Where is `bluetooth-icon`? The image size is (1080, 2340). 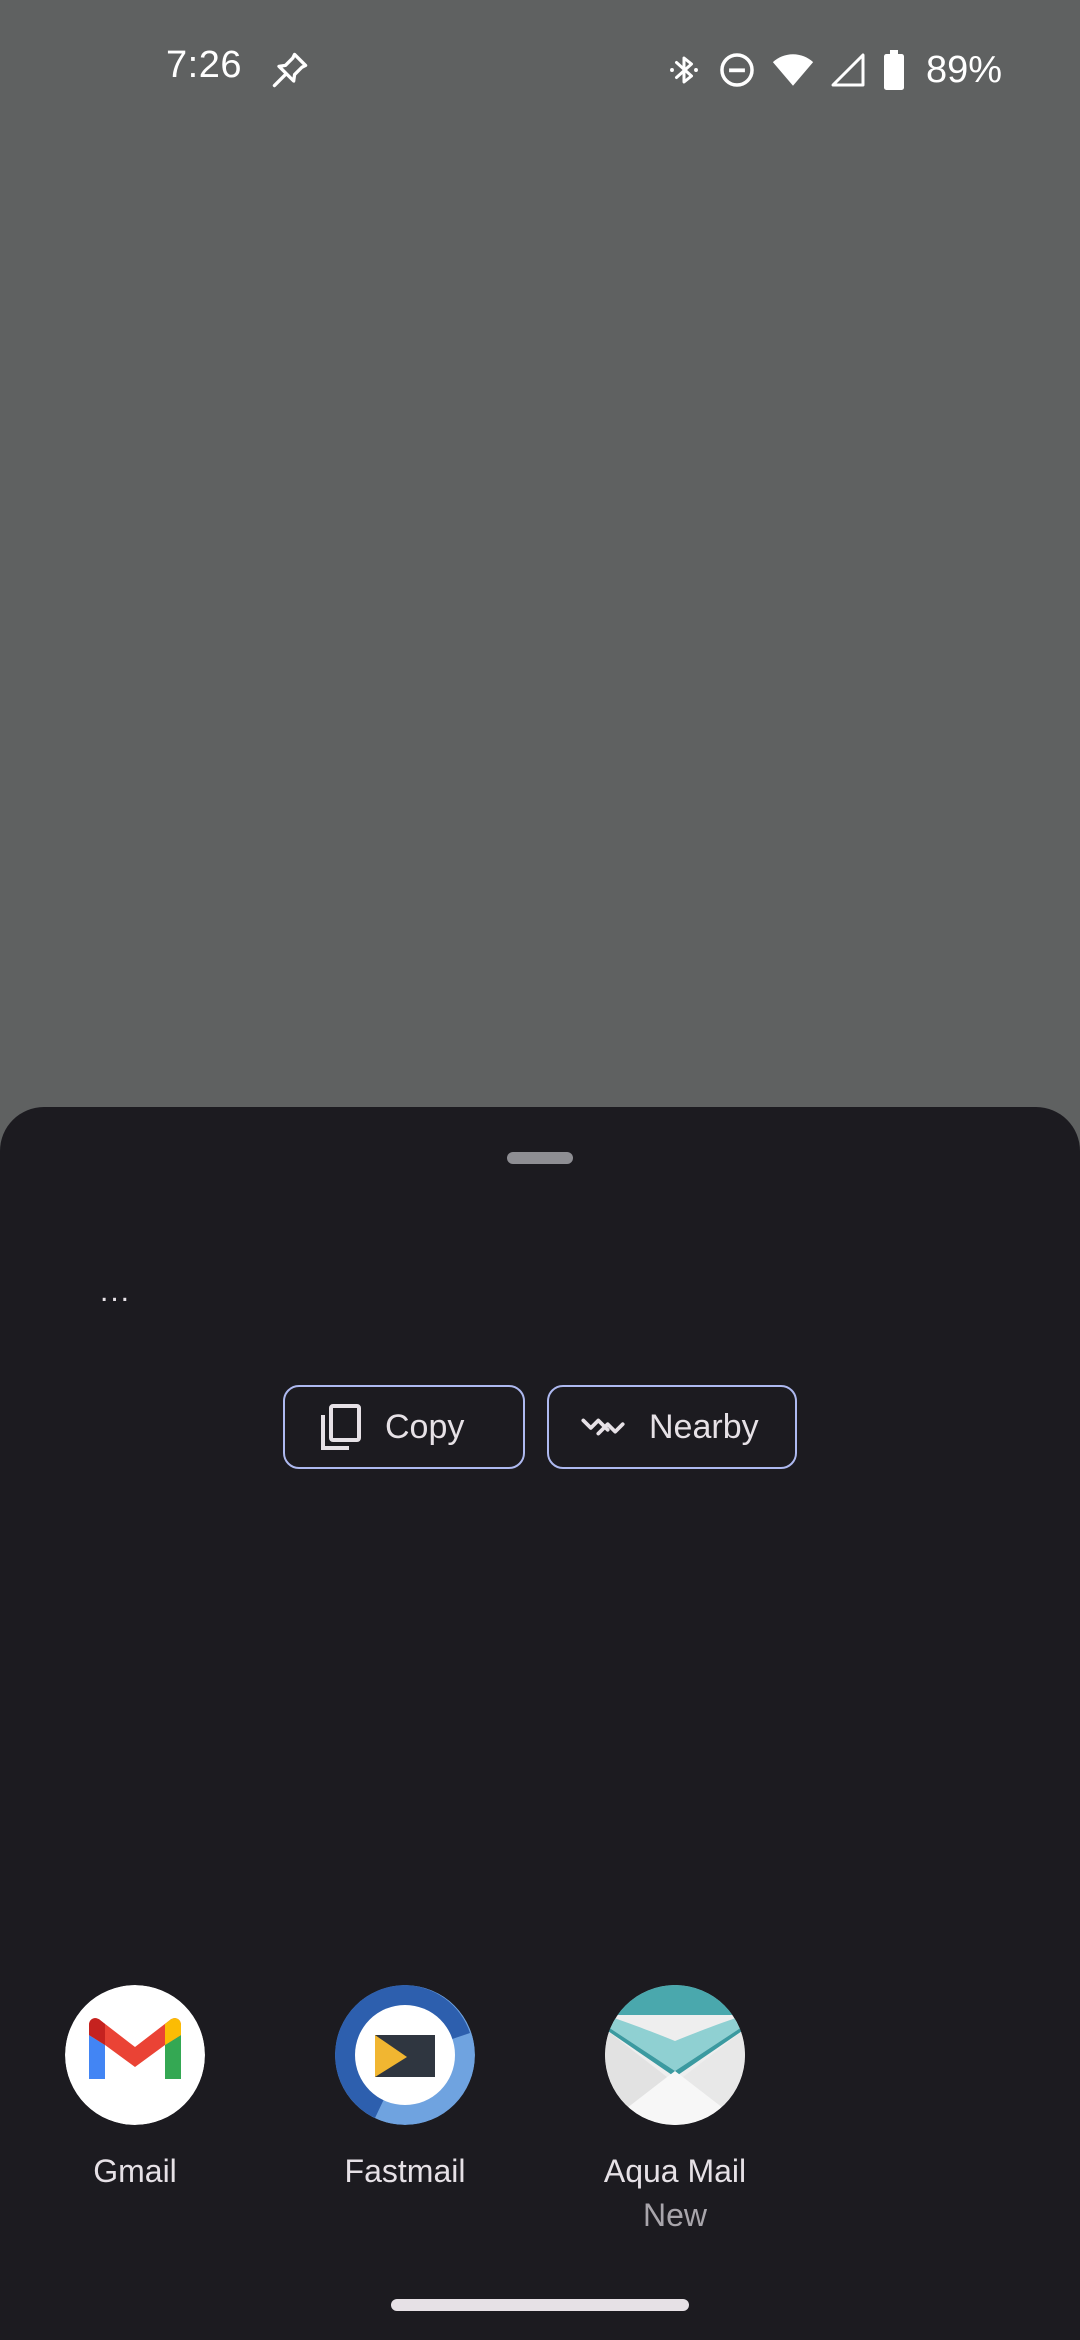
bluetooth-icon is located at coordinates (684, 70).